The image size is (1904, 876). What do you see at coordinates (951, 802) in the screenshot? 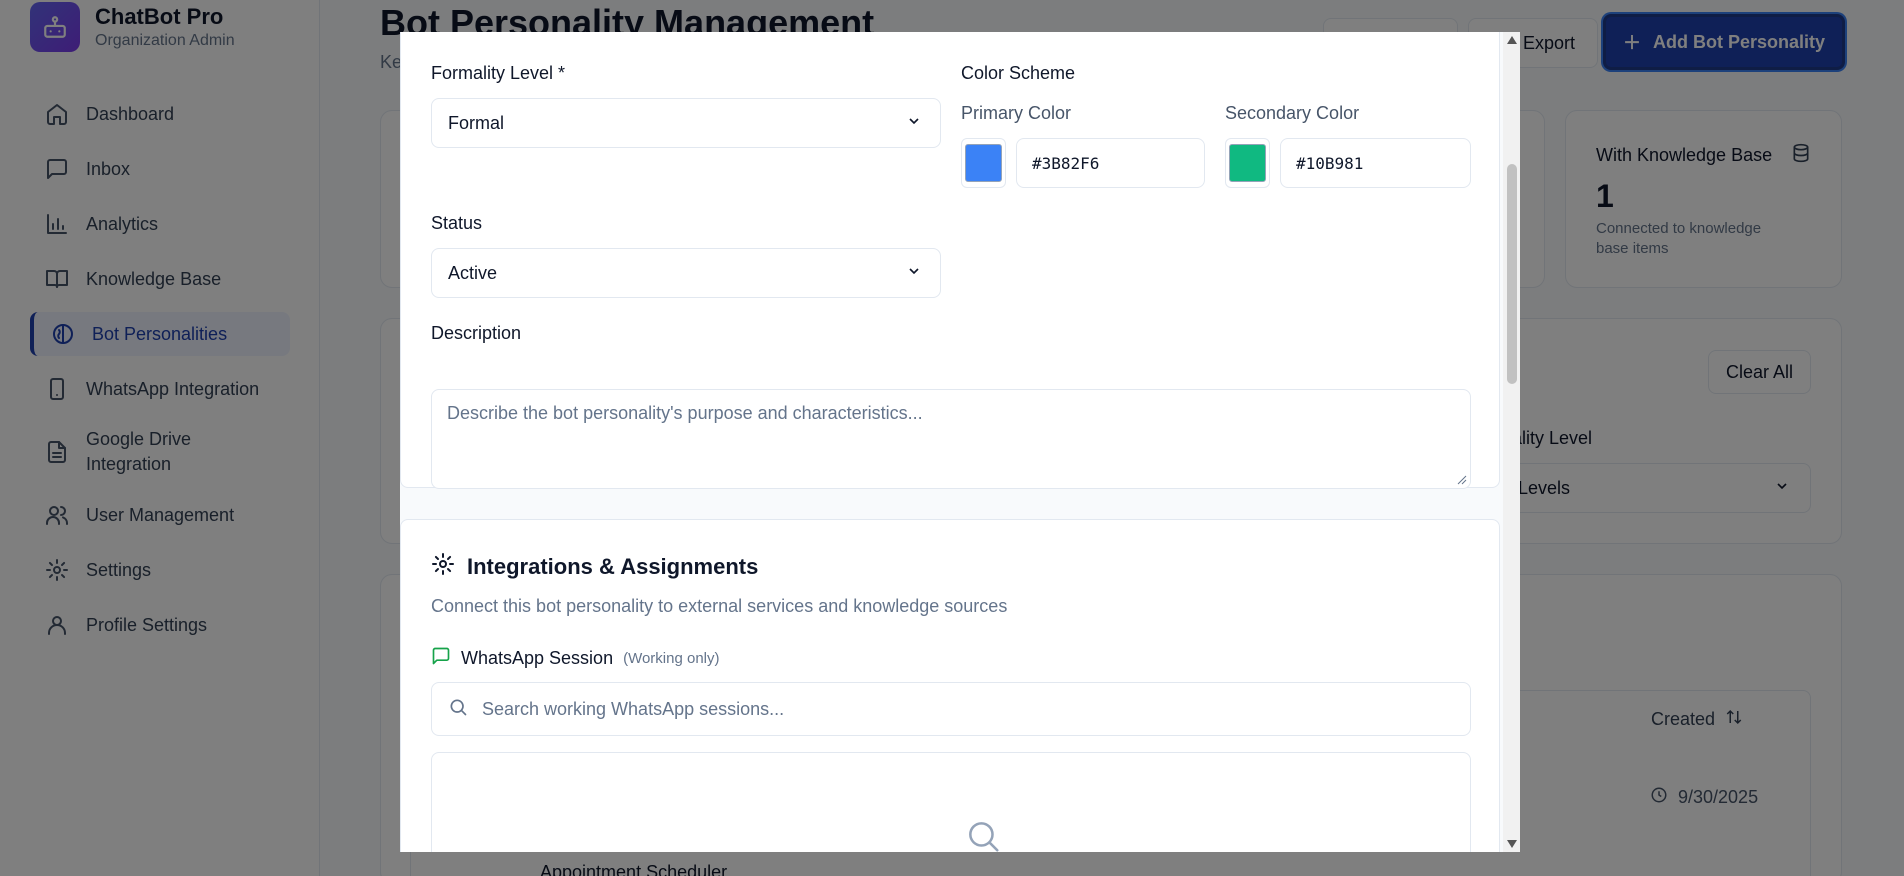
I see `whatsapp-session-results` at bounding box center [951, 802].